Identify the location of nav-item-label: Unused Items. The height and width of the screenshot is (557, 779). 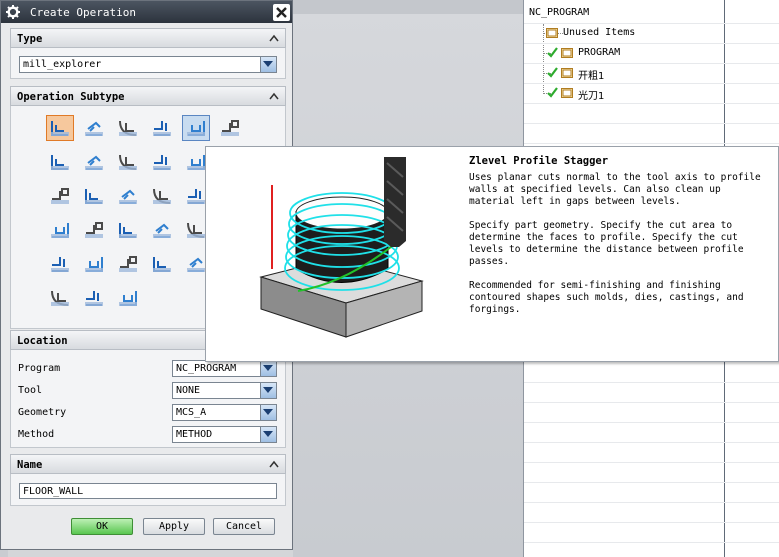
(599, 32).